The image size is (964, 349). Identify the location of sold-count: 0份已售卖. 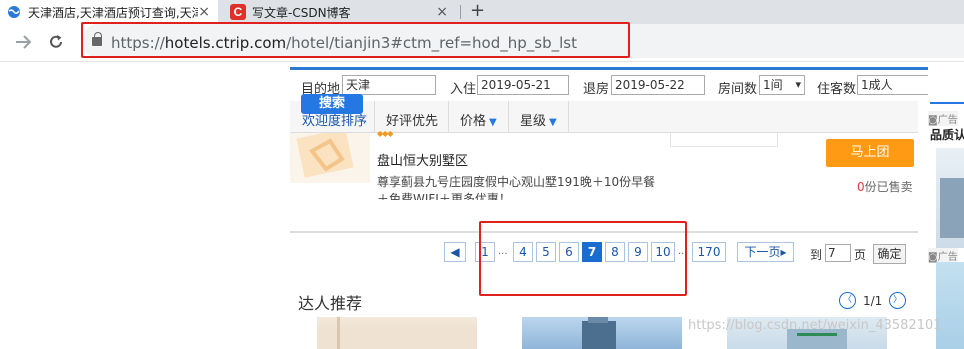
(885, 187).